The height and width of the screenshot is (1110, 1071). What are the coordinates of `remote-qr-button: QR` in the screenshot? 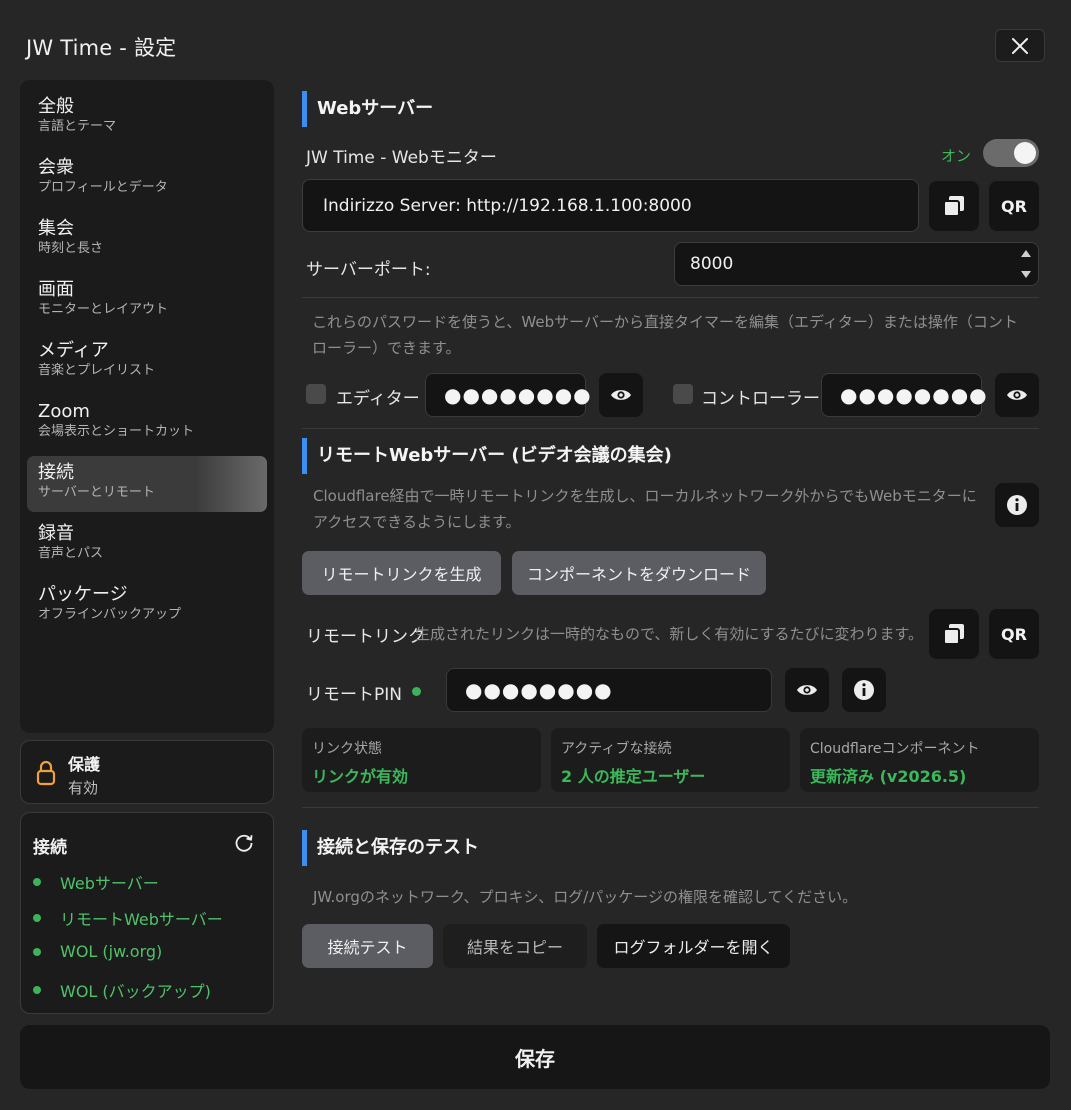 It's located at (1014, 634).